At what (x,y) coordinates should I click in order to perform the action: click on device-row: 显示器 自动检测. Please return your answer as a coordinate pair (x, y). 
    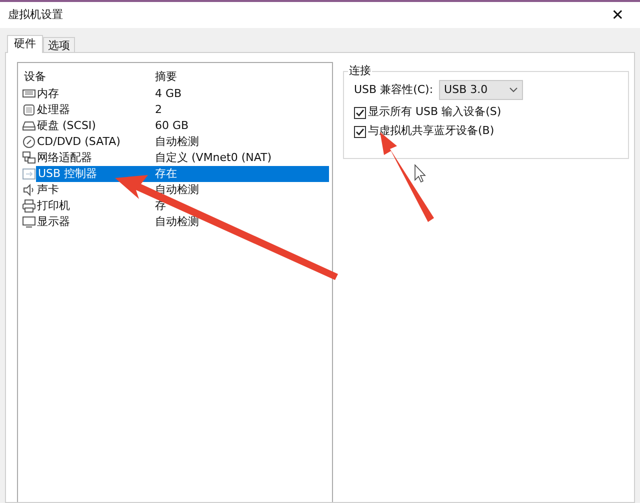
    Looking at the image, I should click on (177, 222).